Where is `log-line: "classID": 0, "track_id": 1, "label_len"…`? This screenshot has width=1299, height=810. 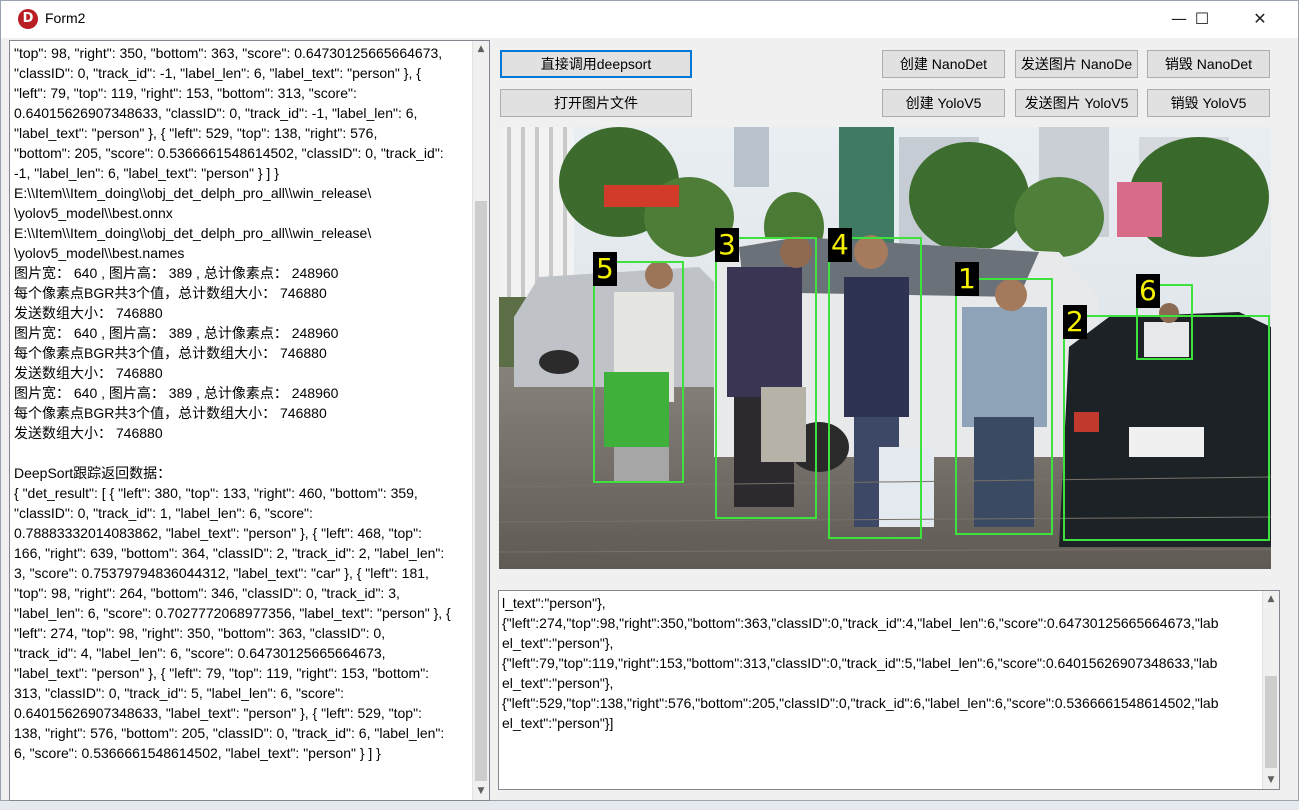 log-line: "classID": 0, "track_id": 1, "label_len"… is located at coordinates (163, 513).